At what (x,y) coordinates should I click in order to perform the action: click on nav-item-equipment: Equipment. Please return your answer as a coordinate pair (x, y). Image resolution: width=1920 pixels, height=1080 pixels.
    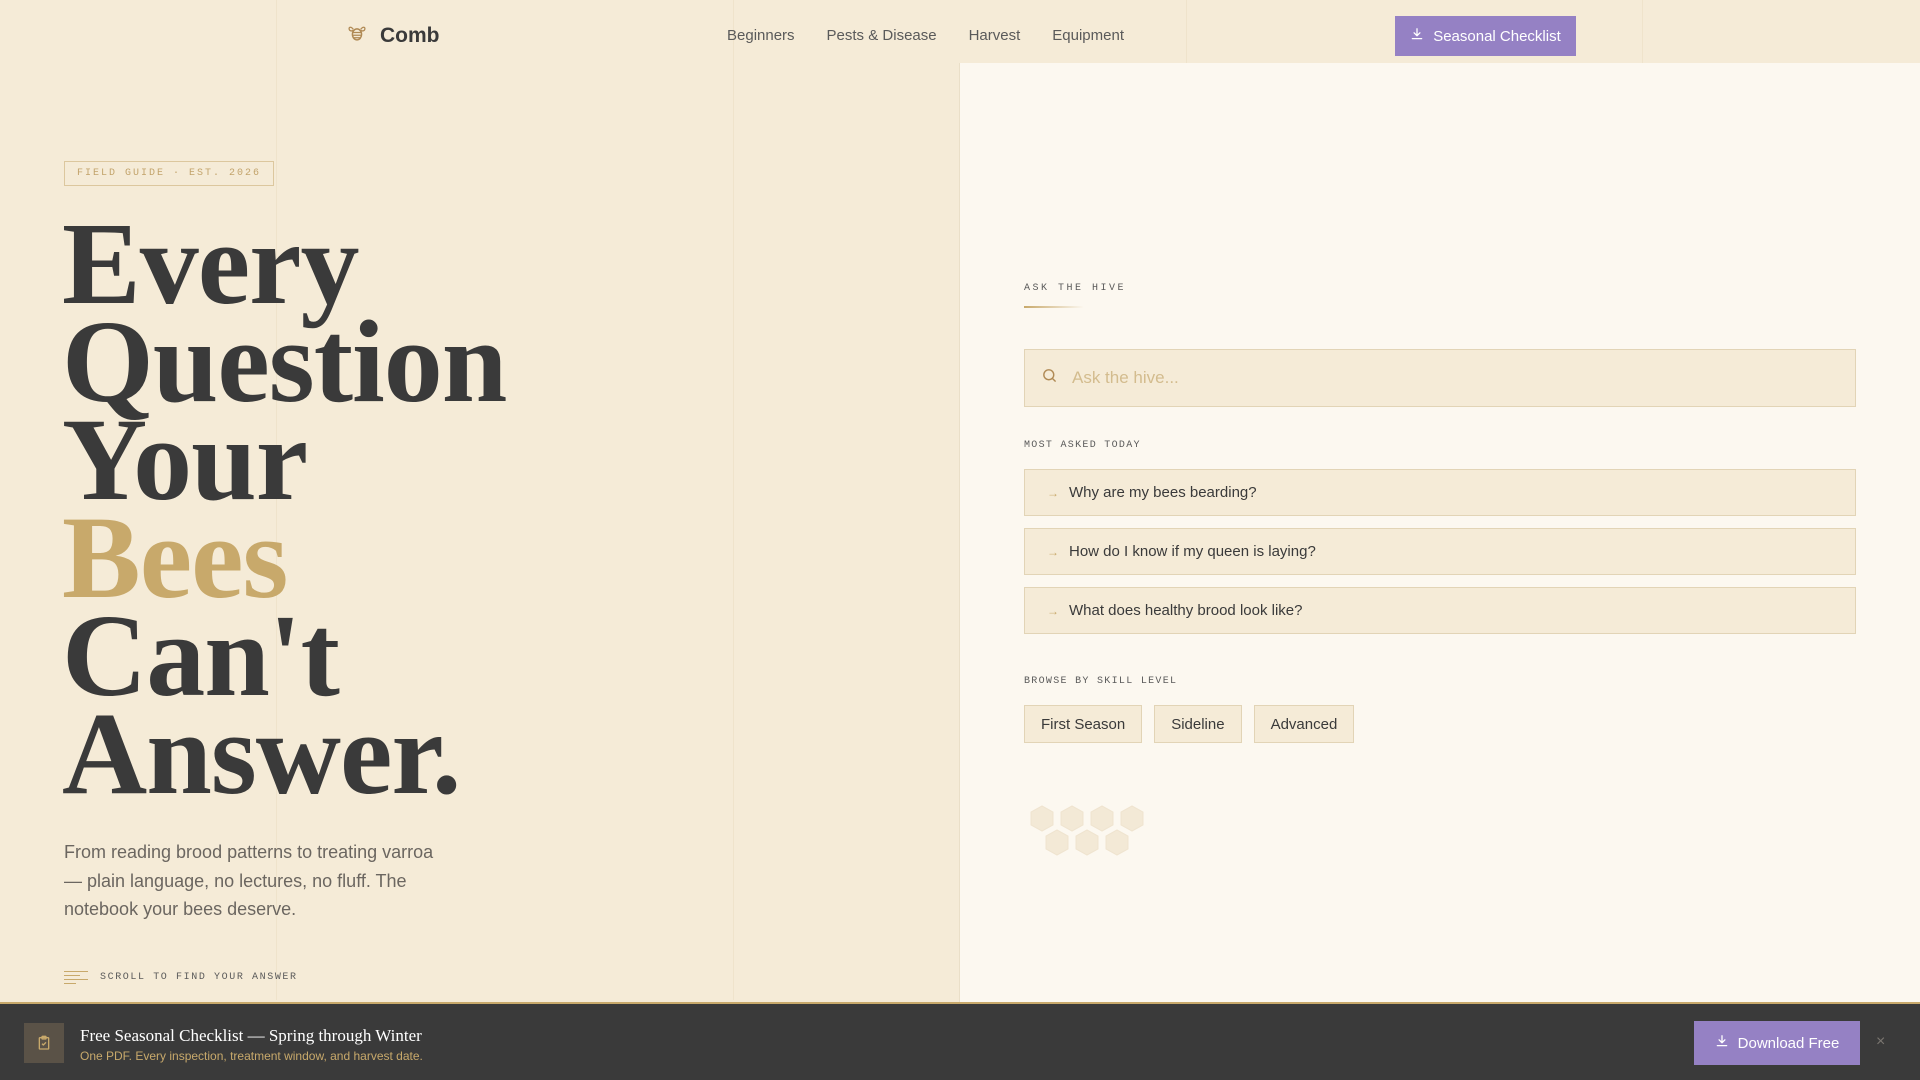
    Looking at the image, I should click on (1088, 35).